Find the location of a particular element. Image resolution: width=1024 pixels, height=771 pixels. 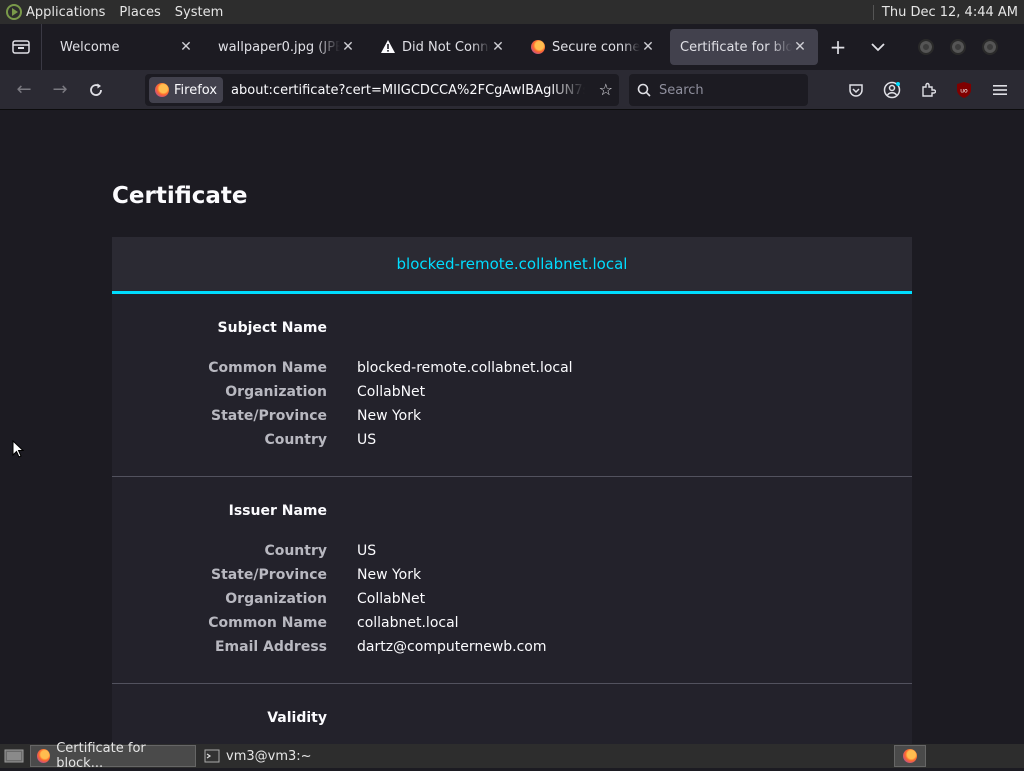

back-button: ← is located at coordinates (24, 90).